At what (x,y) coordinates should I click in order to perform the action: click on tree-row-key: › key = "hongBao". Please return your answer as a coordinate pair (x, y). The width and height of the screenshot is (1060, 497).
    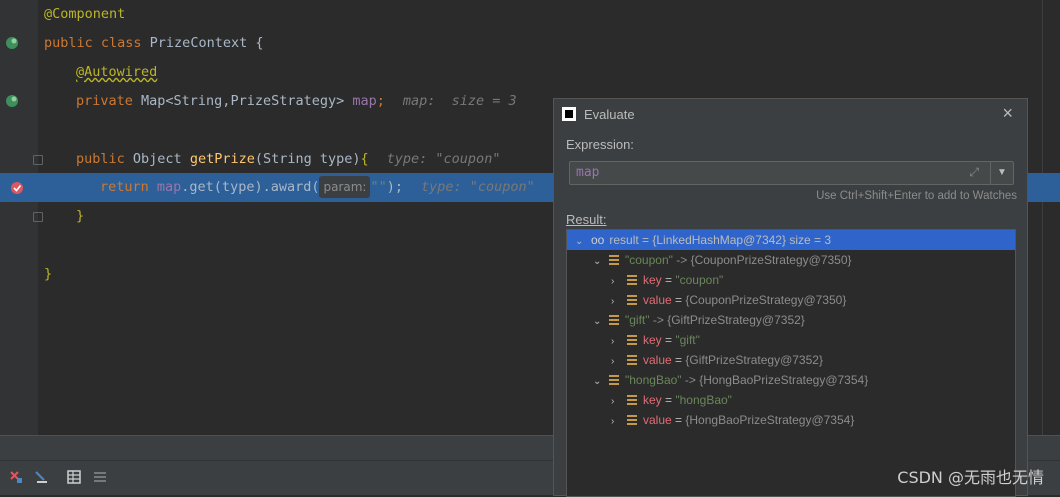
    Looking at the image, I should click on (791, 400).